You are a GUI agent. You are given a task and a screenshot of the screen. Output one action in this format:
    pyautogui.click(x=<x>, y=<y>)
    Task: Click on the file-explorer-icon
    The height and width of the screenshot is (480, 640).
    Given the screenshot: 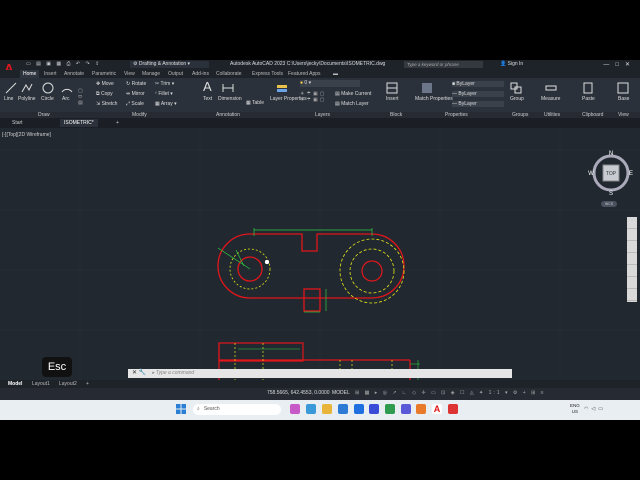 What is the action you would take?
    pyautogui.click(x=327, y=409)
    